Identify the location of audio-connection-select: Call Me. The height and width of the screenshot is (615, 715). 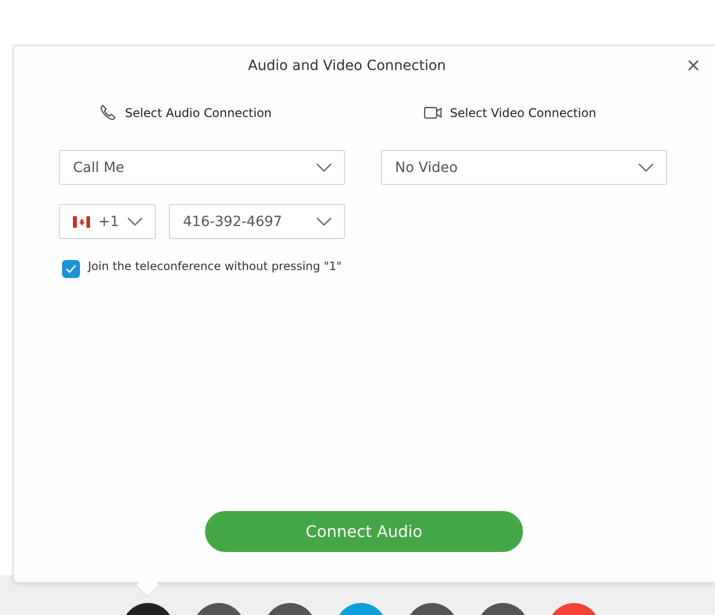
(202, 167).